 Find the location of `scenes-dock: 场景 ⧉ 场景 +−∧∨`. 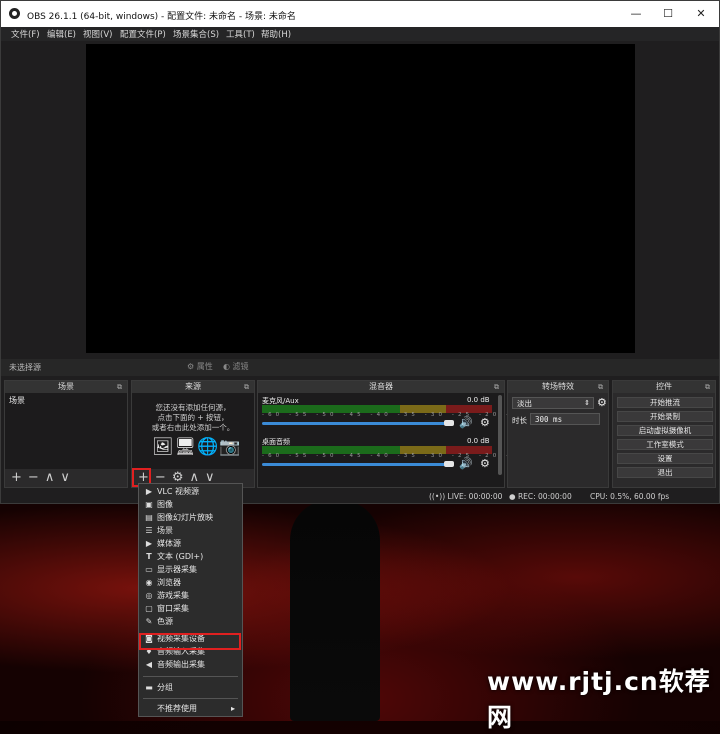

scenes-dock: 场景 ⧉ 场景 +−∧∨ is located at coordinates (66, 434).